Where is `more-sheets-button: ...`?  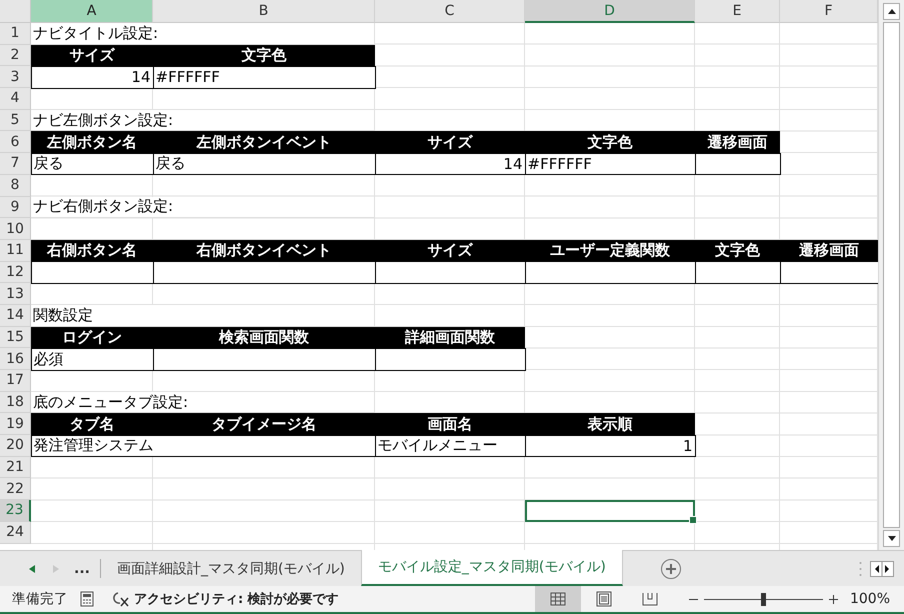 more-sheets-button: ... is located at coordinates (84, 568).